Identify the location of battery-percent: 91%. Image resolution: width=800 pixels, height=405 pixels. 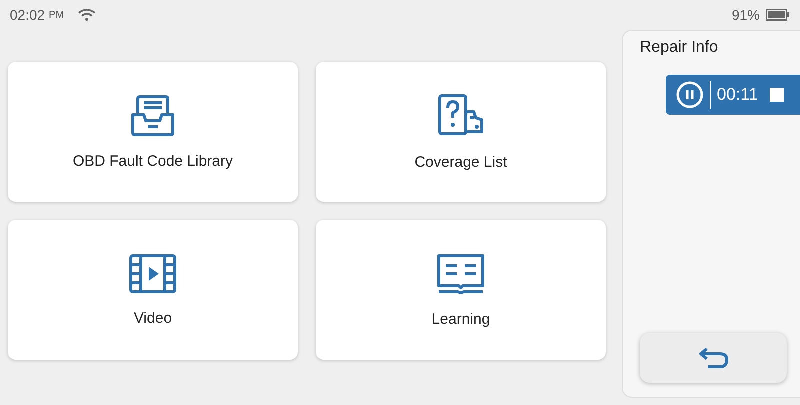
(746, 15).